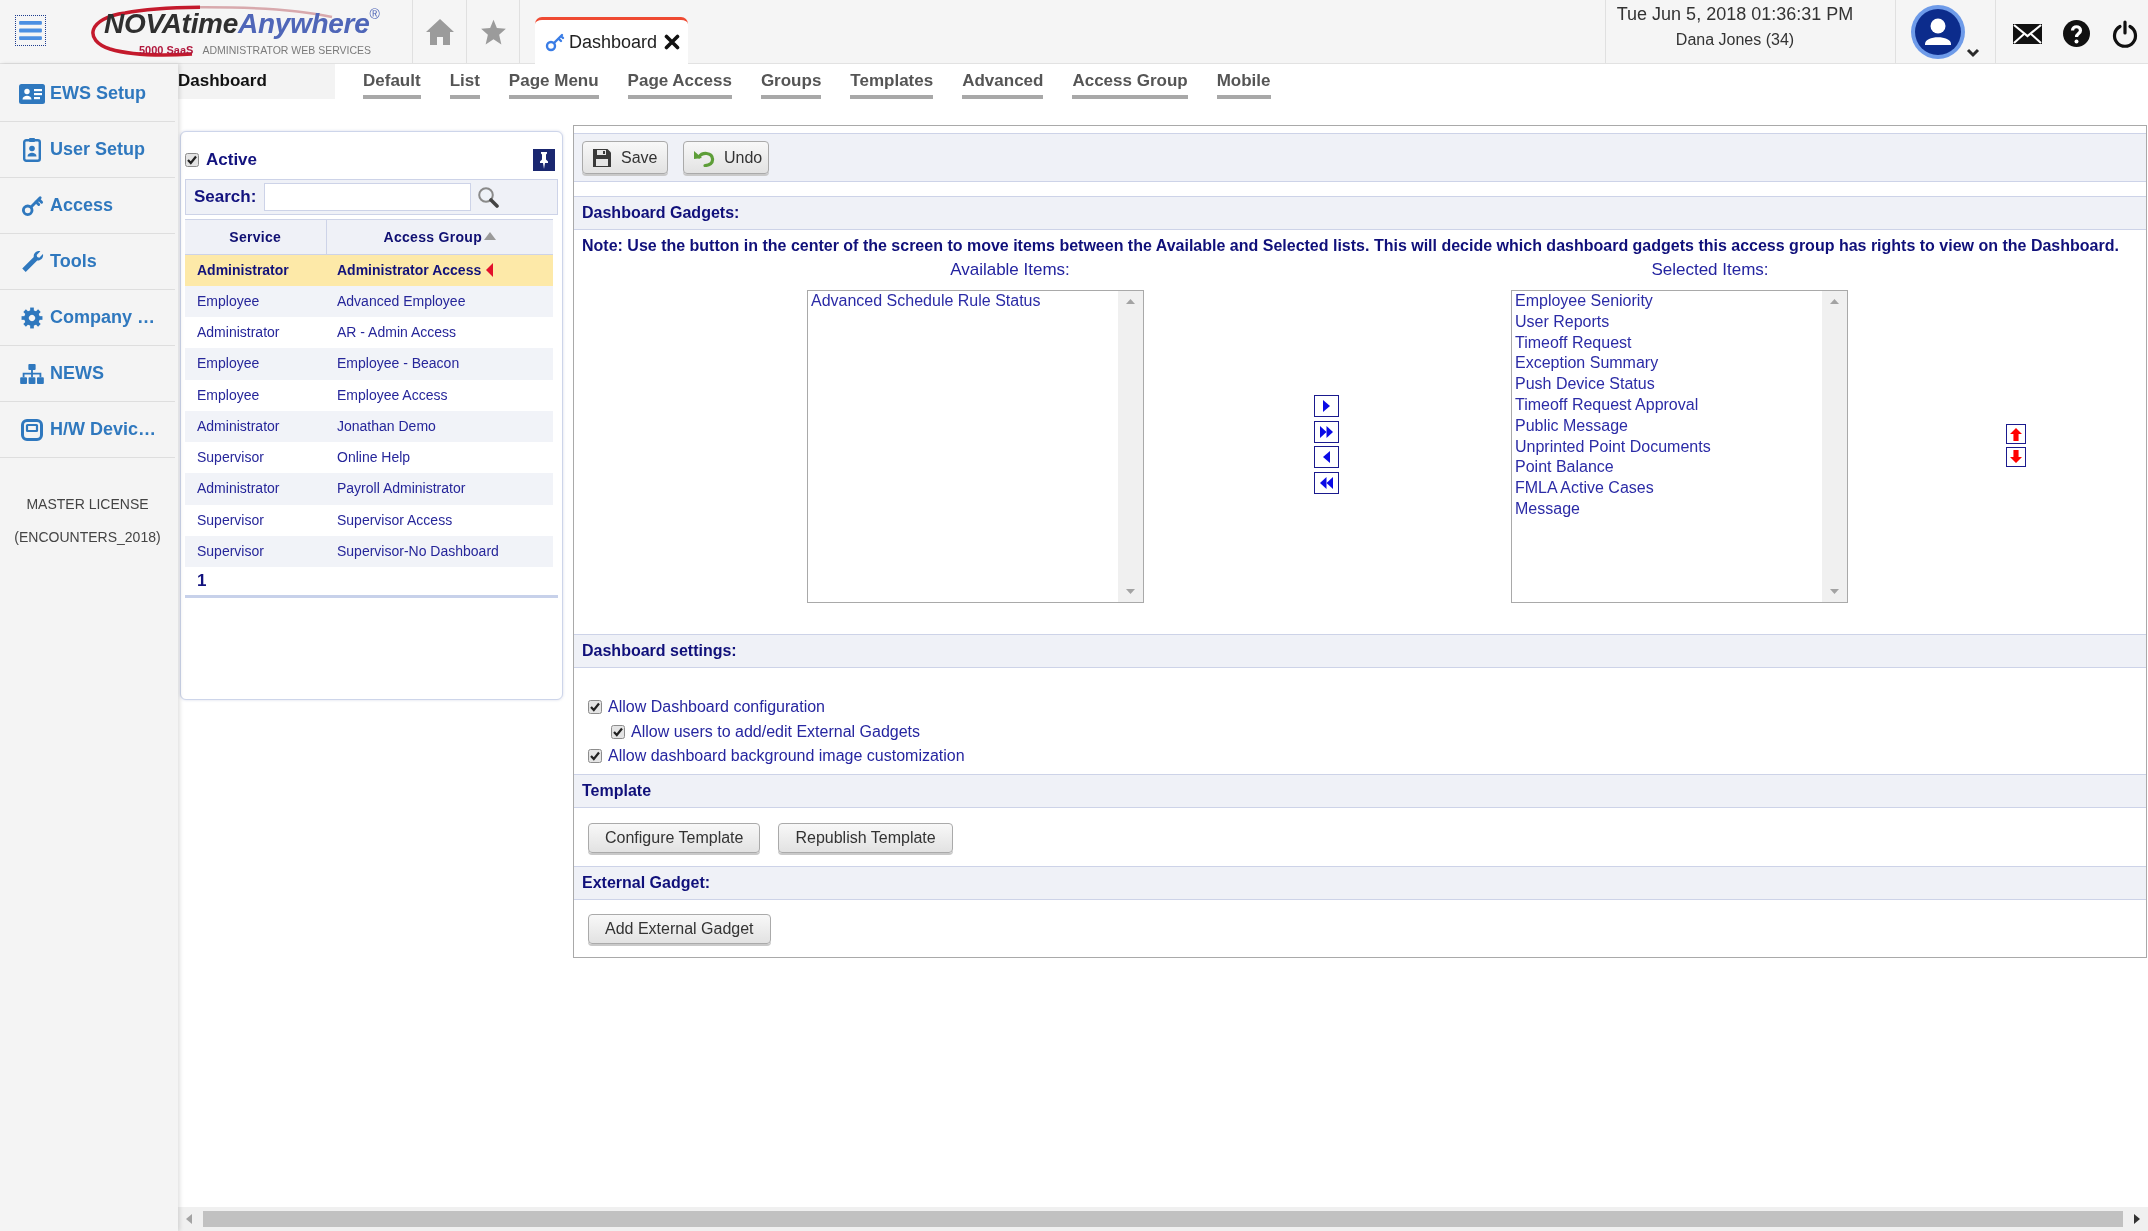  What do you see at coordinates (202, 581) in the screenshot?
I see `page-link: 1` at bounding box center [202, 581].